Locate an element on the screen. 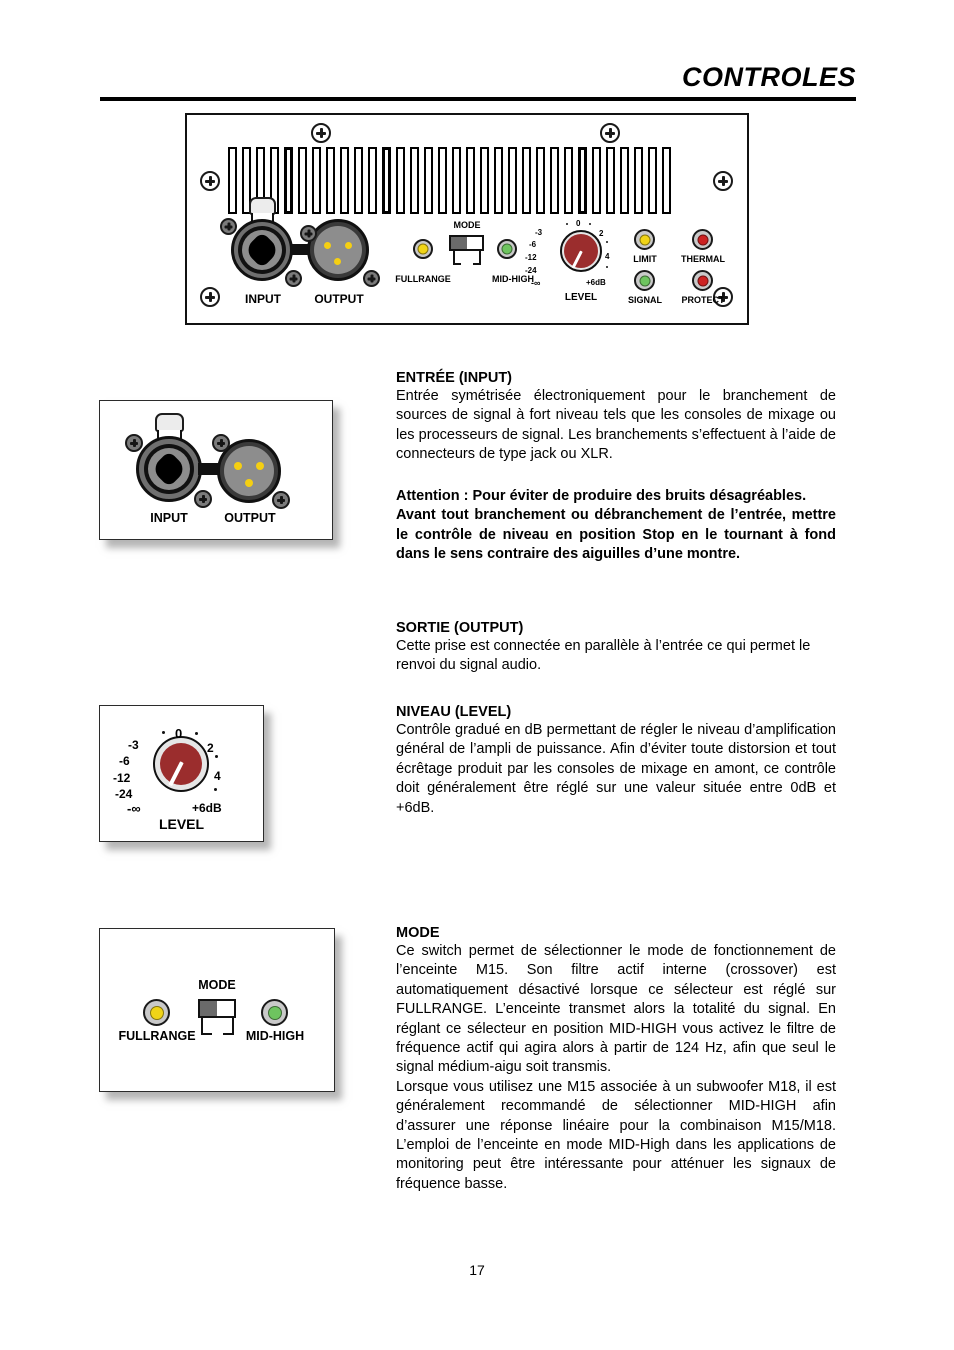  section-heading-input: ENTRÉE (INPUT) is located at coordinates (454, 378).